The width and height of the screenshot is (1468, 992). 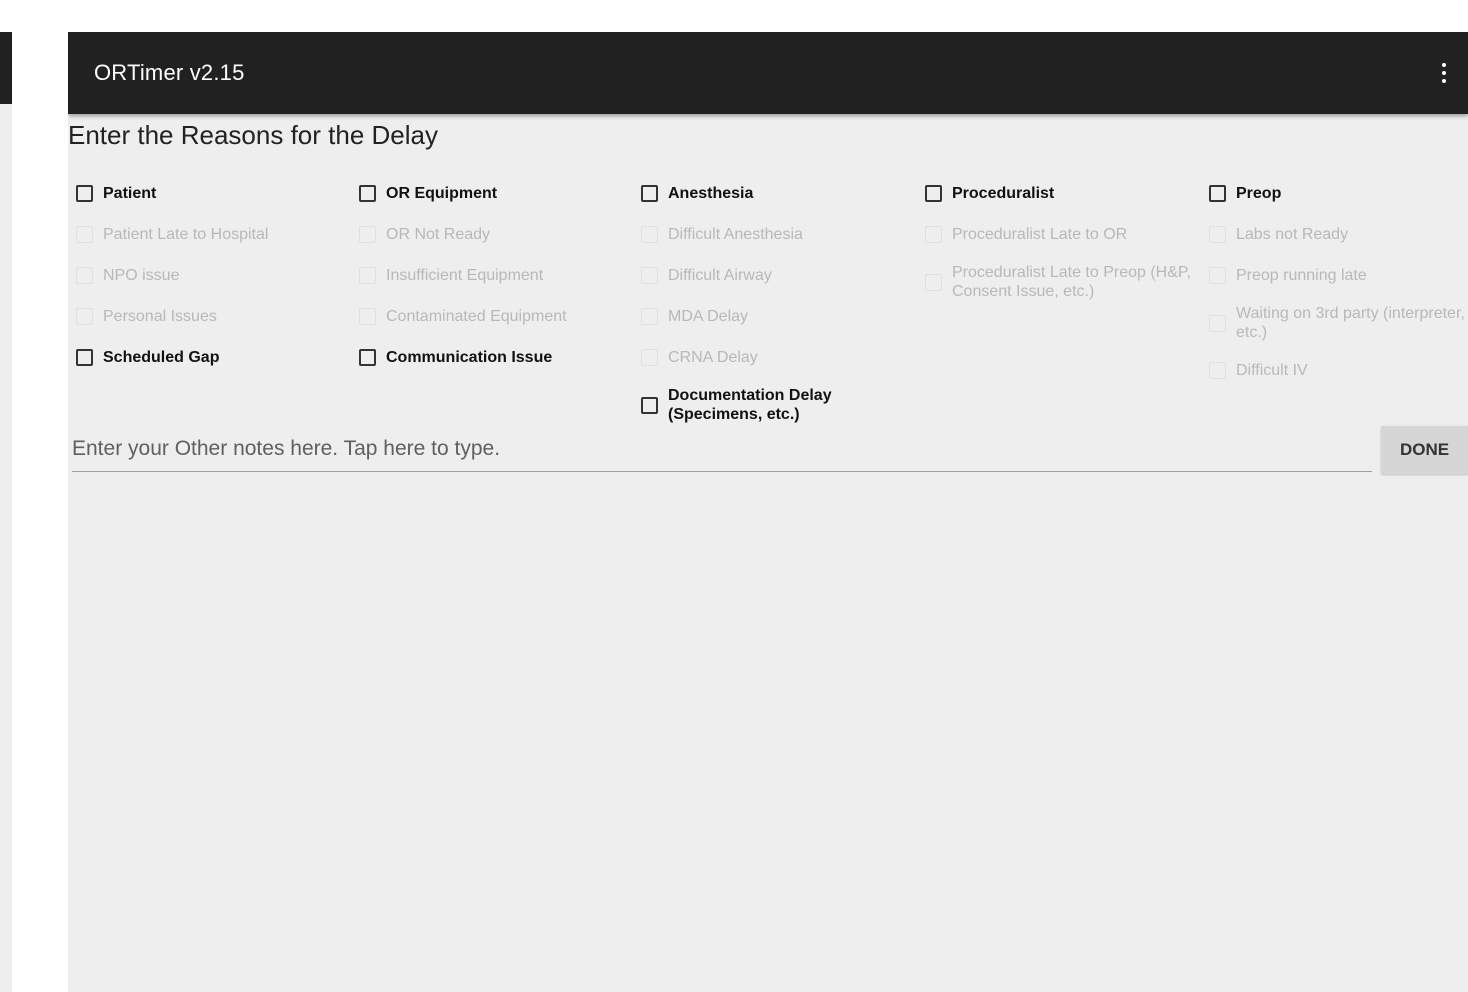 What do you see at coordinates (1058, 193) in the screenshot?
I see `reason-checkbox-proceduralist: Proceduralist` at bounding box center [1058, 193].